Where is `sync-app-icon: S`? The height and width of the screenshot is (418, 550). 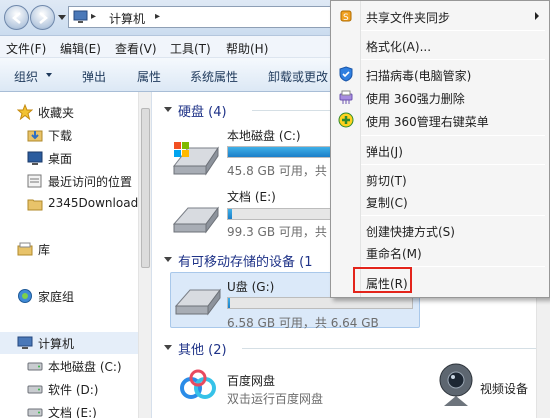 sync-app-icon: S is located at coordinates (346, 16).